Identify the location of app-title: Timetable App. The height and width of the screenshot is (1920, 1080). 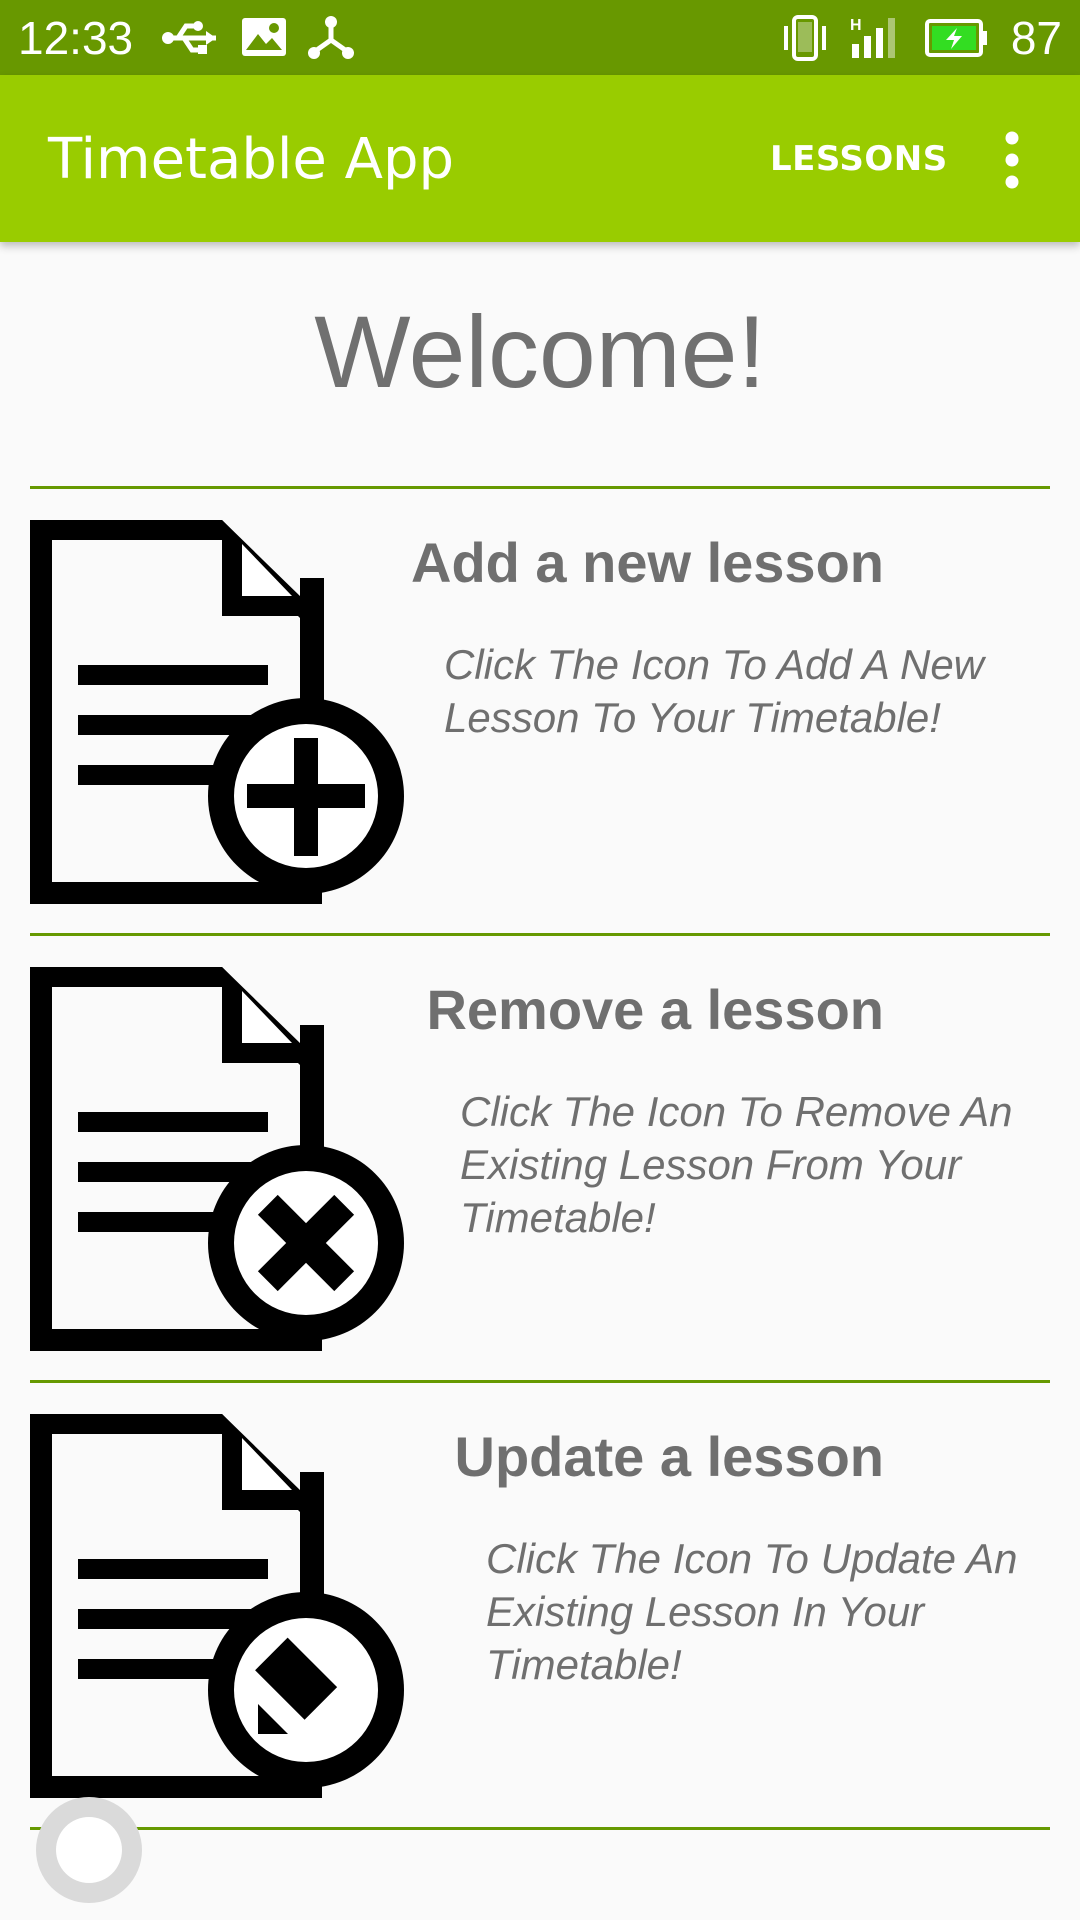
(251, 159).